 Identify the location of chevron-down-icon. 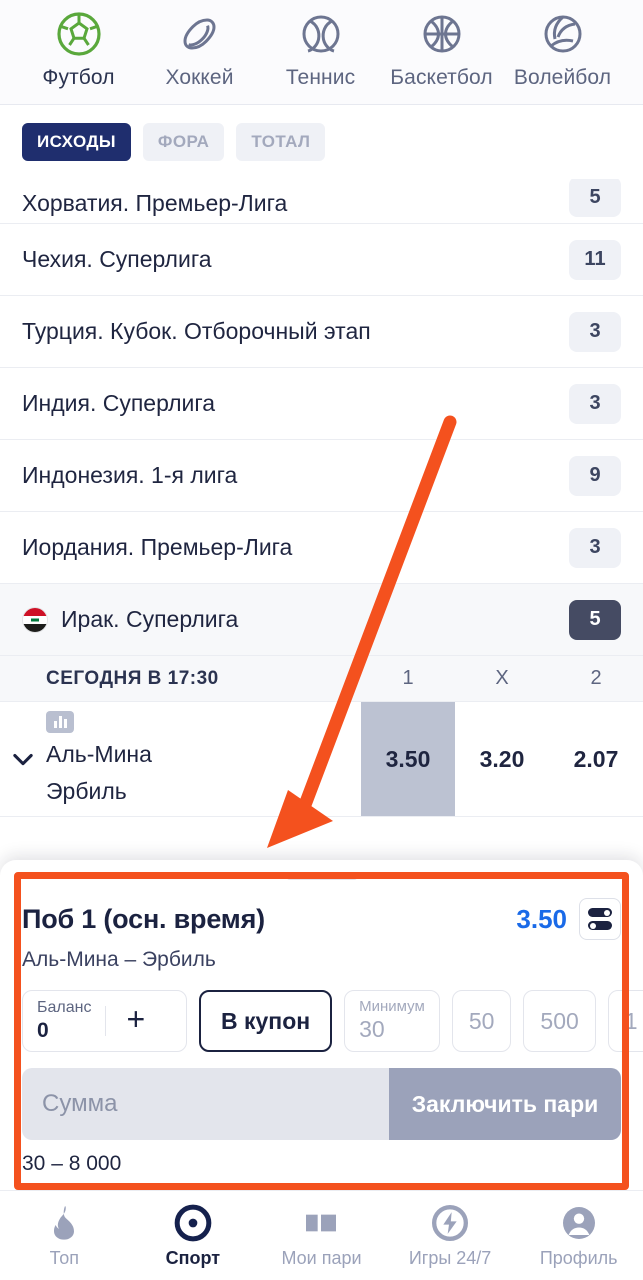
(23, 759).